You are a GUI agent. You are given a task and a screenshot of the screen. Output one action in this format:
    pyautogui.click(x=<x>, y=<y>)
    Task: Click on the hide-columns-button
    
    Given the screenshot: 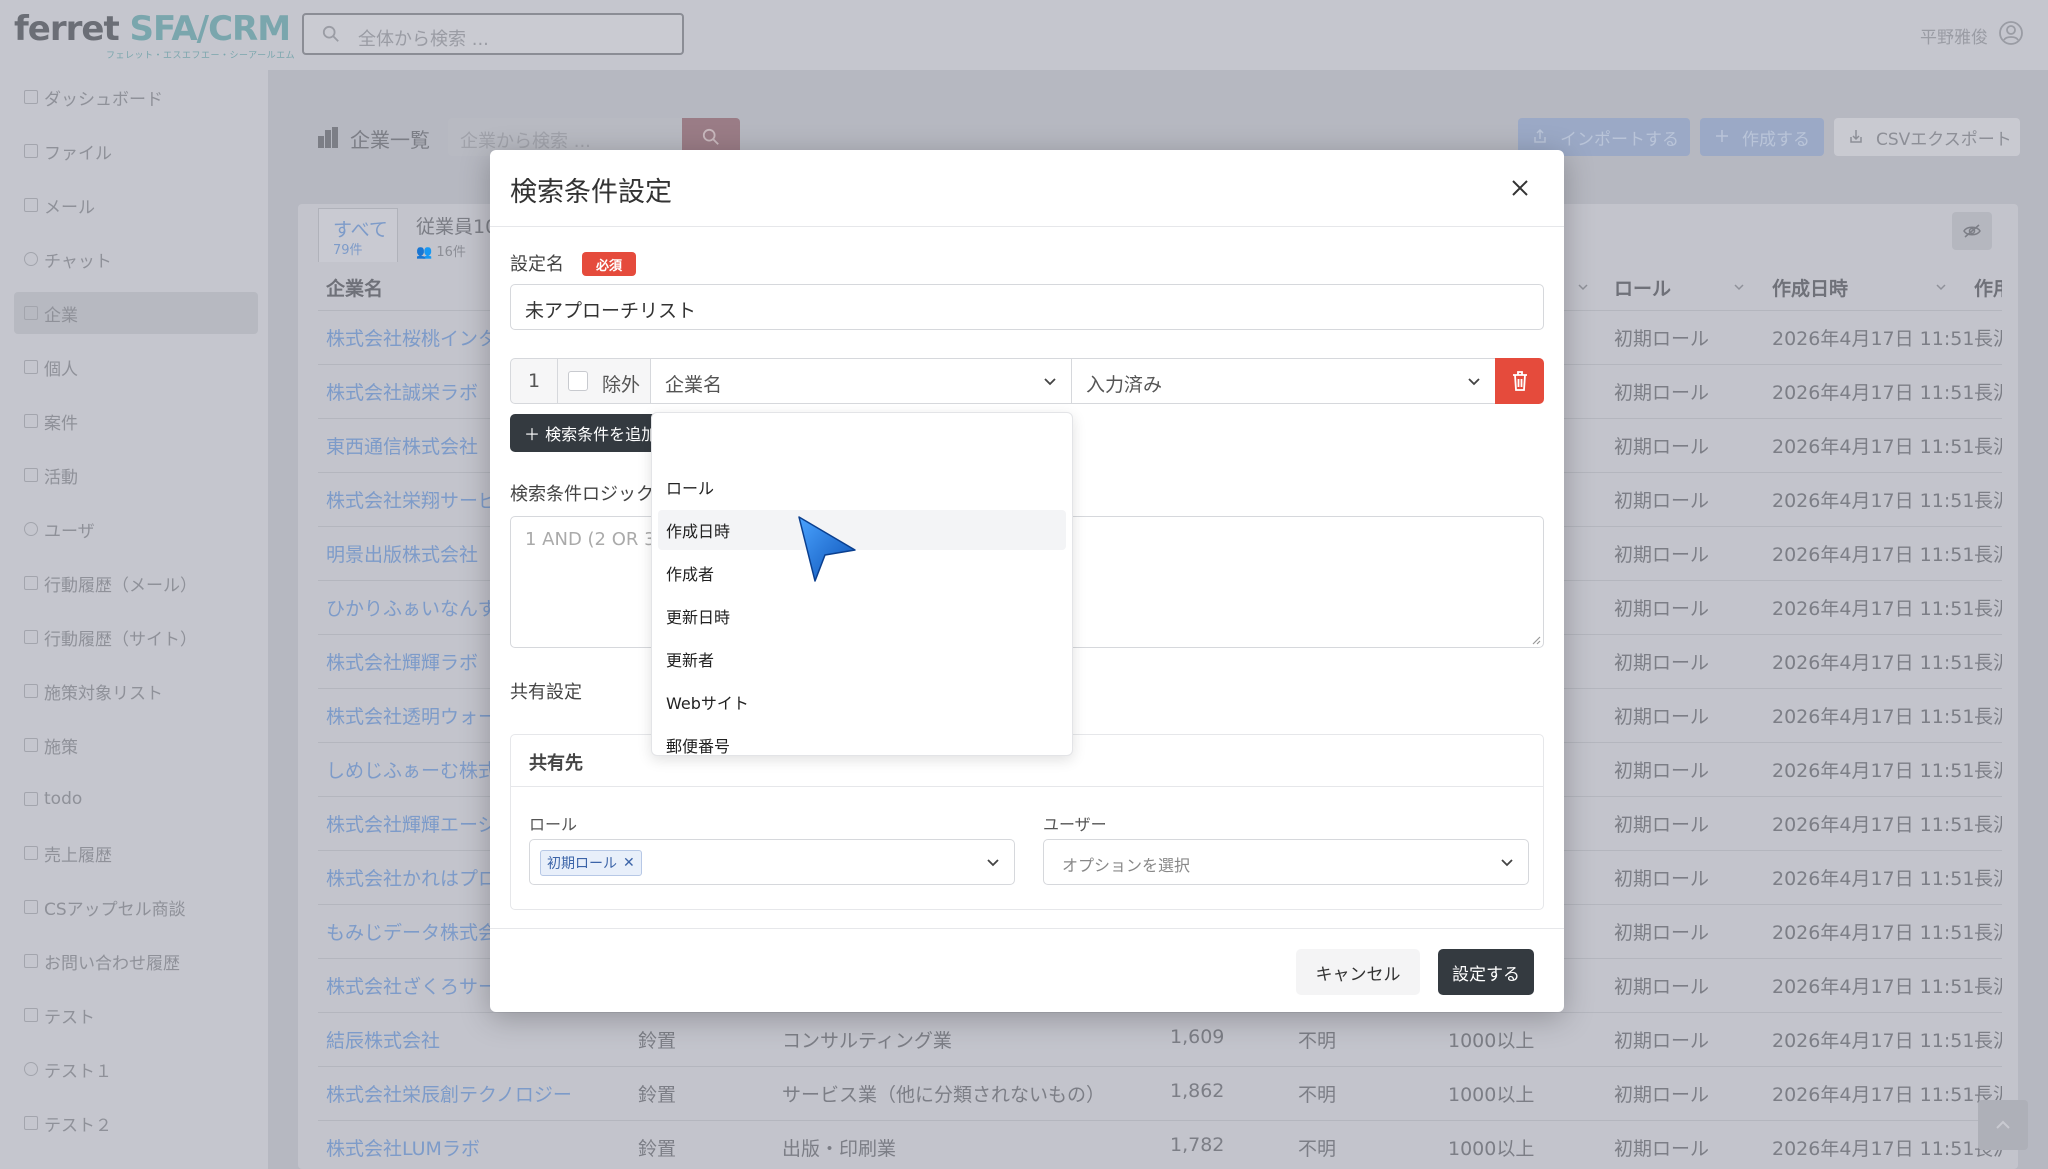 What is the action you would take?
    pyautogui.click(x=1972, y=231)
    